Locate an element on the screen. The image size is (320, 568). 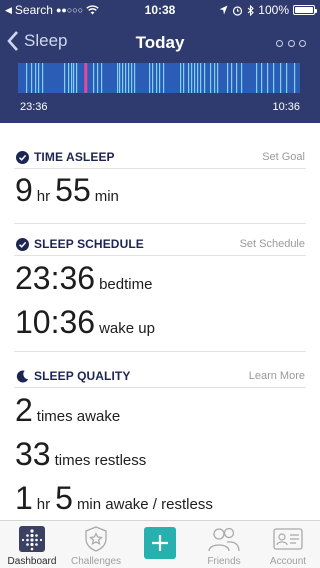
sleep-quality-title: SLEEP QUALITY is located at coordinates (82, 376).